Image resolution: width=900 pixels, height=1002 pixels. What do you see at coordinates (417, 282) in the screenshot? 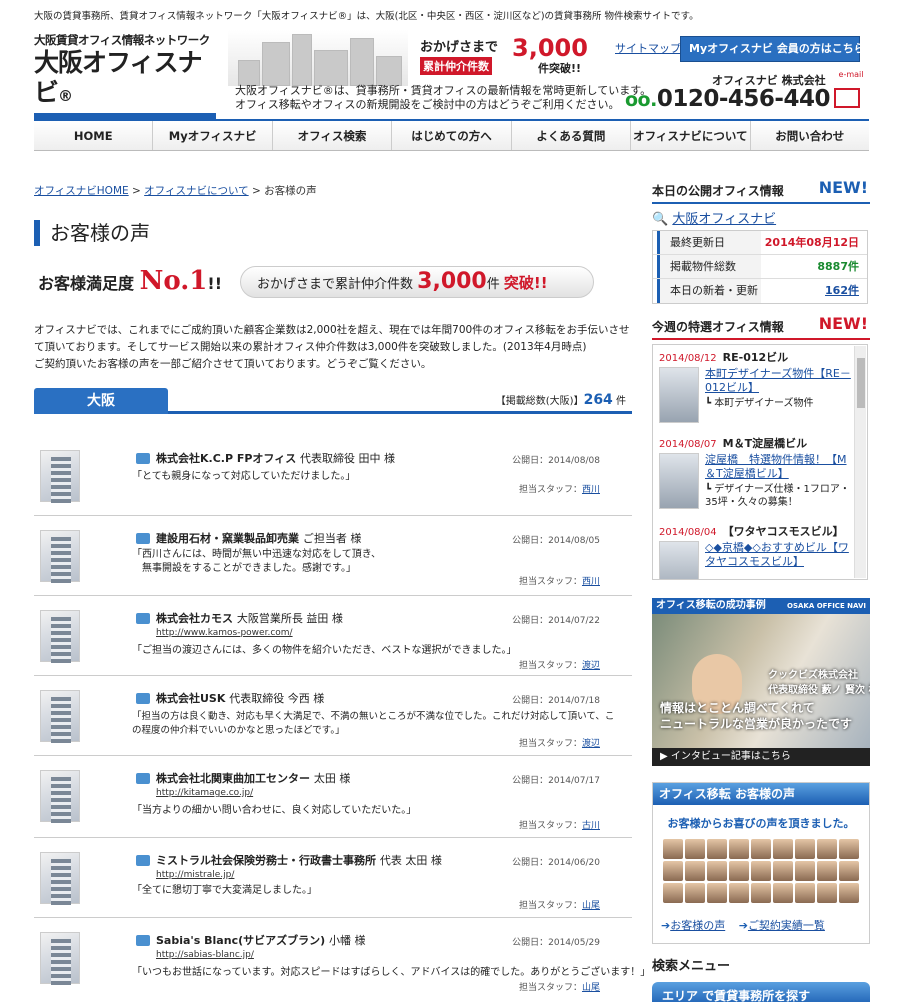
I see `brokerage-count-banner: おかげさまで累計仲介件数 3,000件 突破!!` at bounding box center [417, 282].